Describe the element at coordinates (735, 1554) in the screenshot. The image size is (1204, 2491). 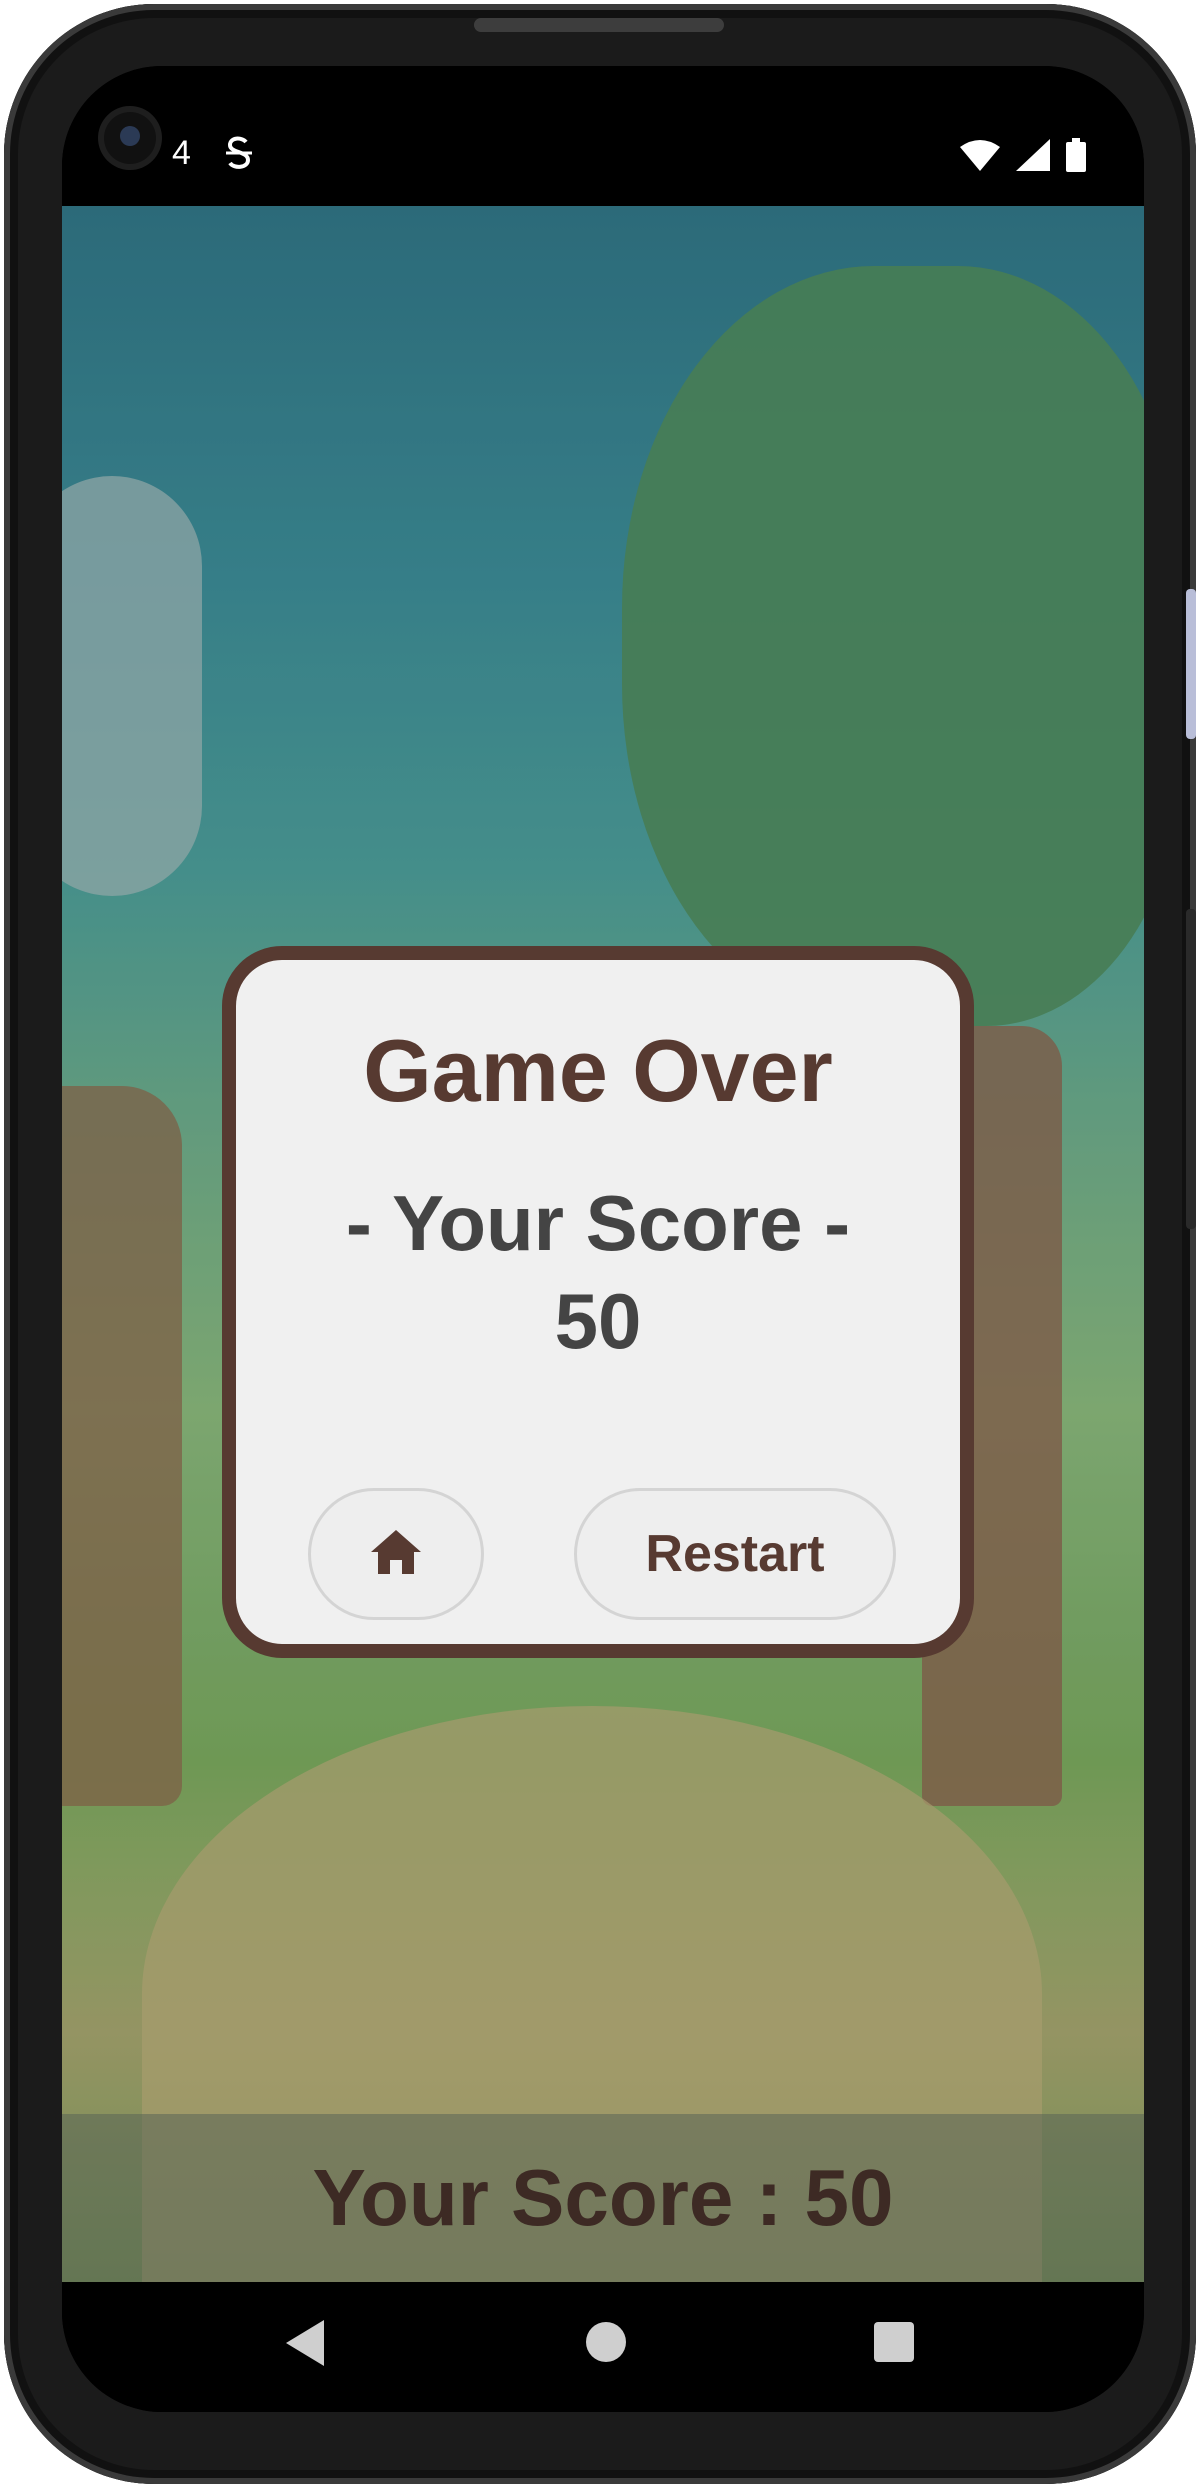
I see `restart-button: Restart` at that location.